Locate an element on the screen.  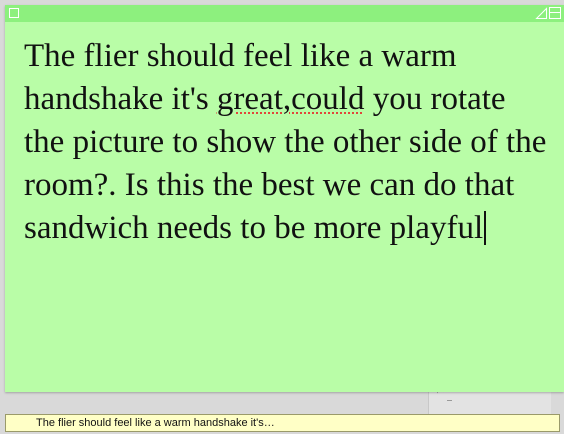
text-cursor is located at coordinates (485, 228).